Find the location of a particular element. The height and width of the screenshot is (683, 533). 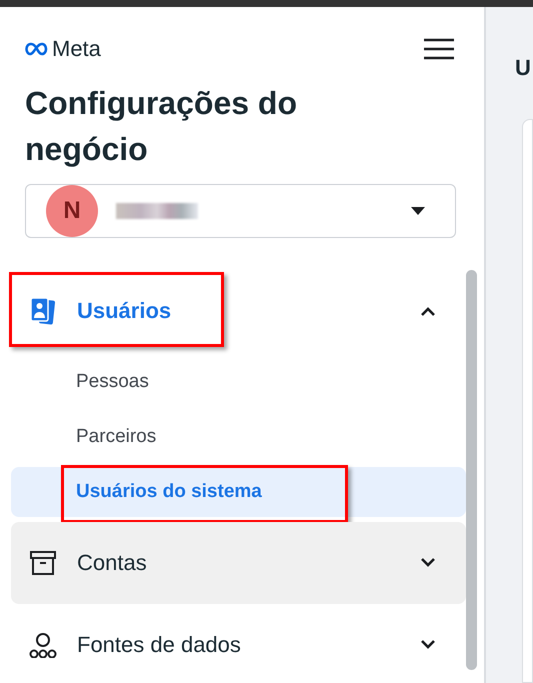

nav-section: Fontes de dados is located at coordinates (238, 643).